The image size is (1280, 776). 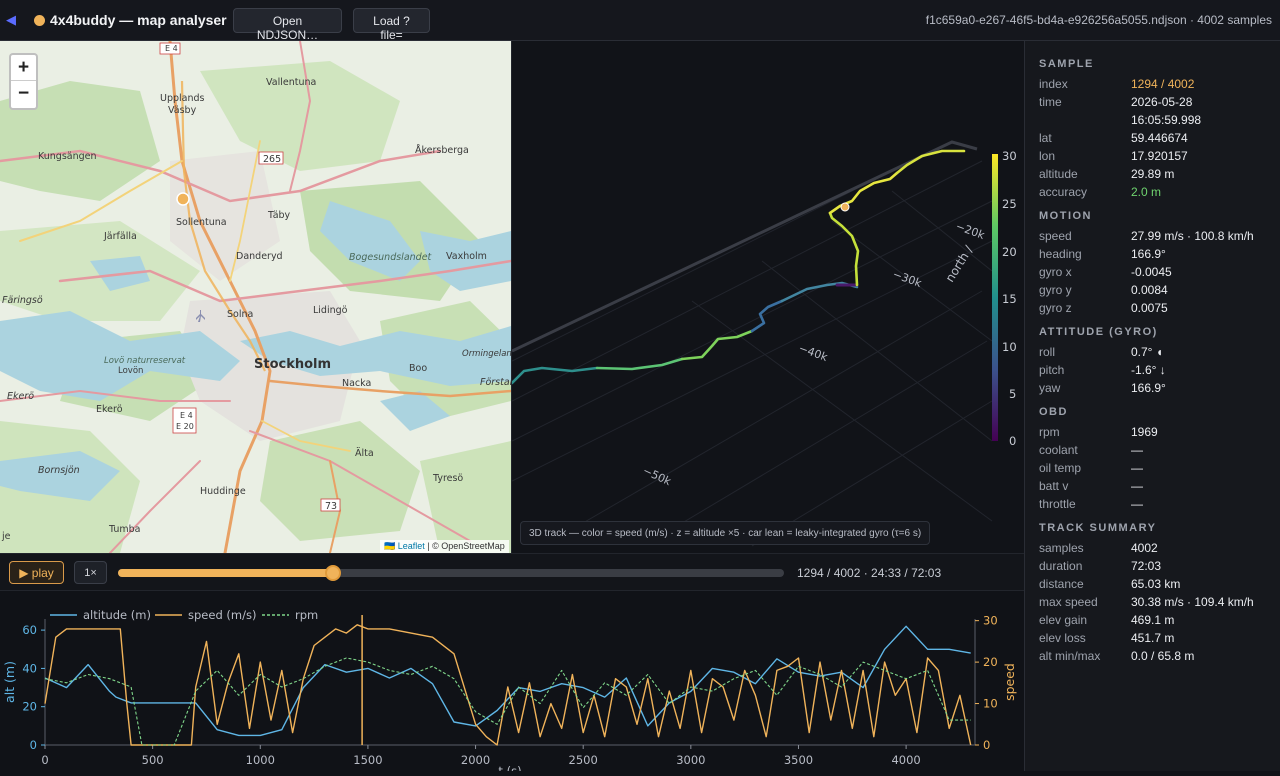 I want to click on field-label: max speed, so click(x=1068, y=602).